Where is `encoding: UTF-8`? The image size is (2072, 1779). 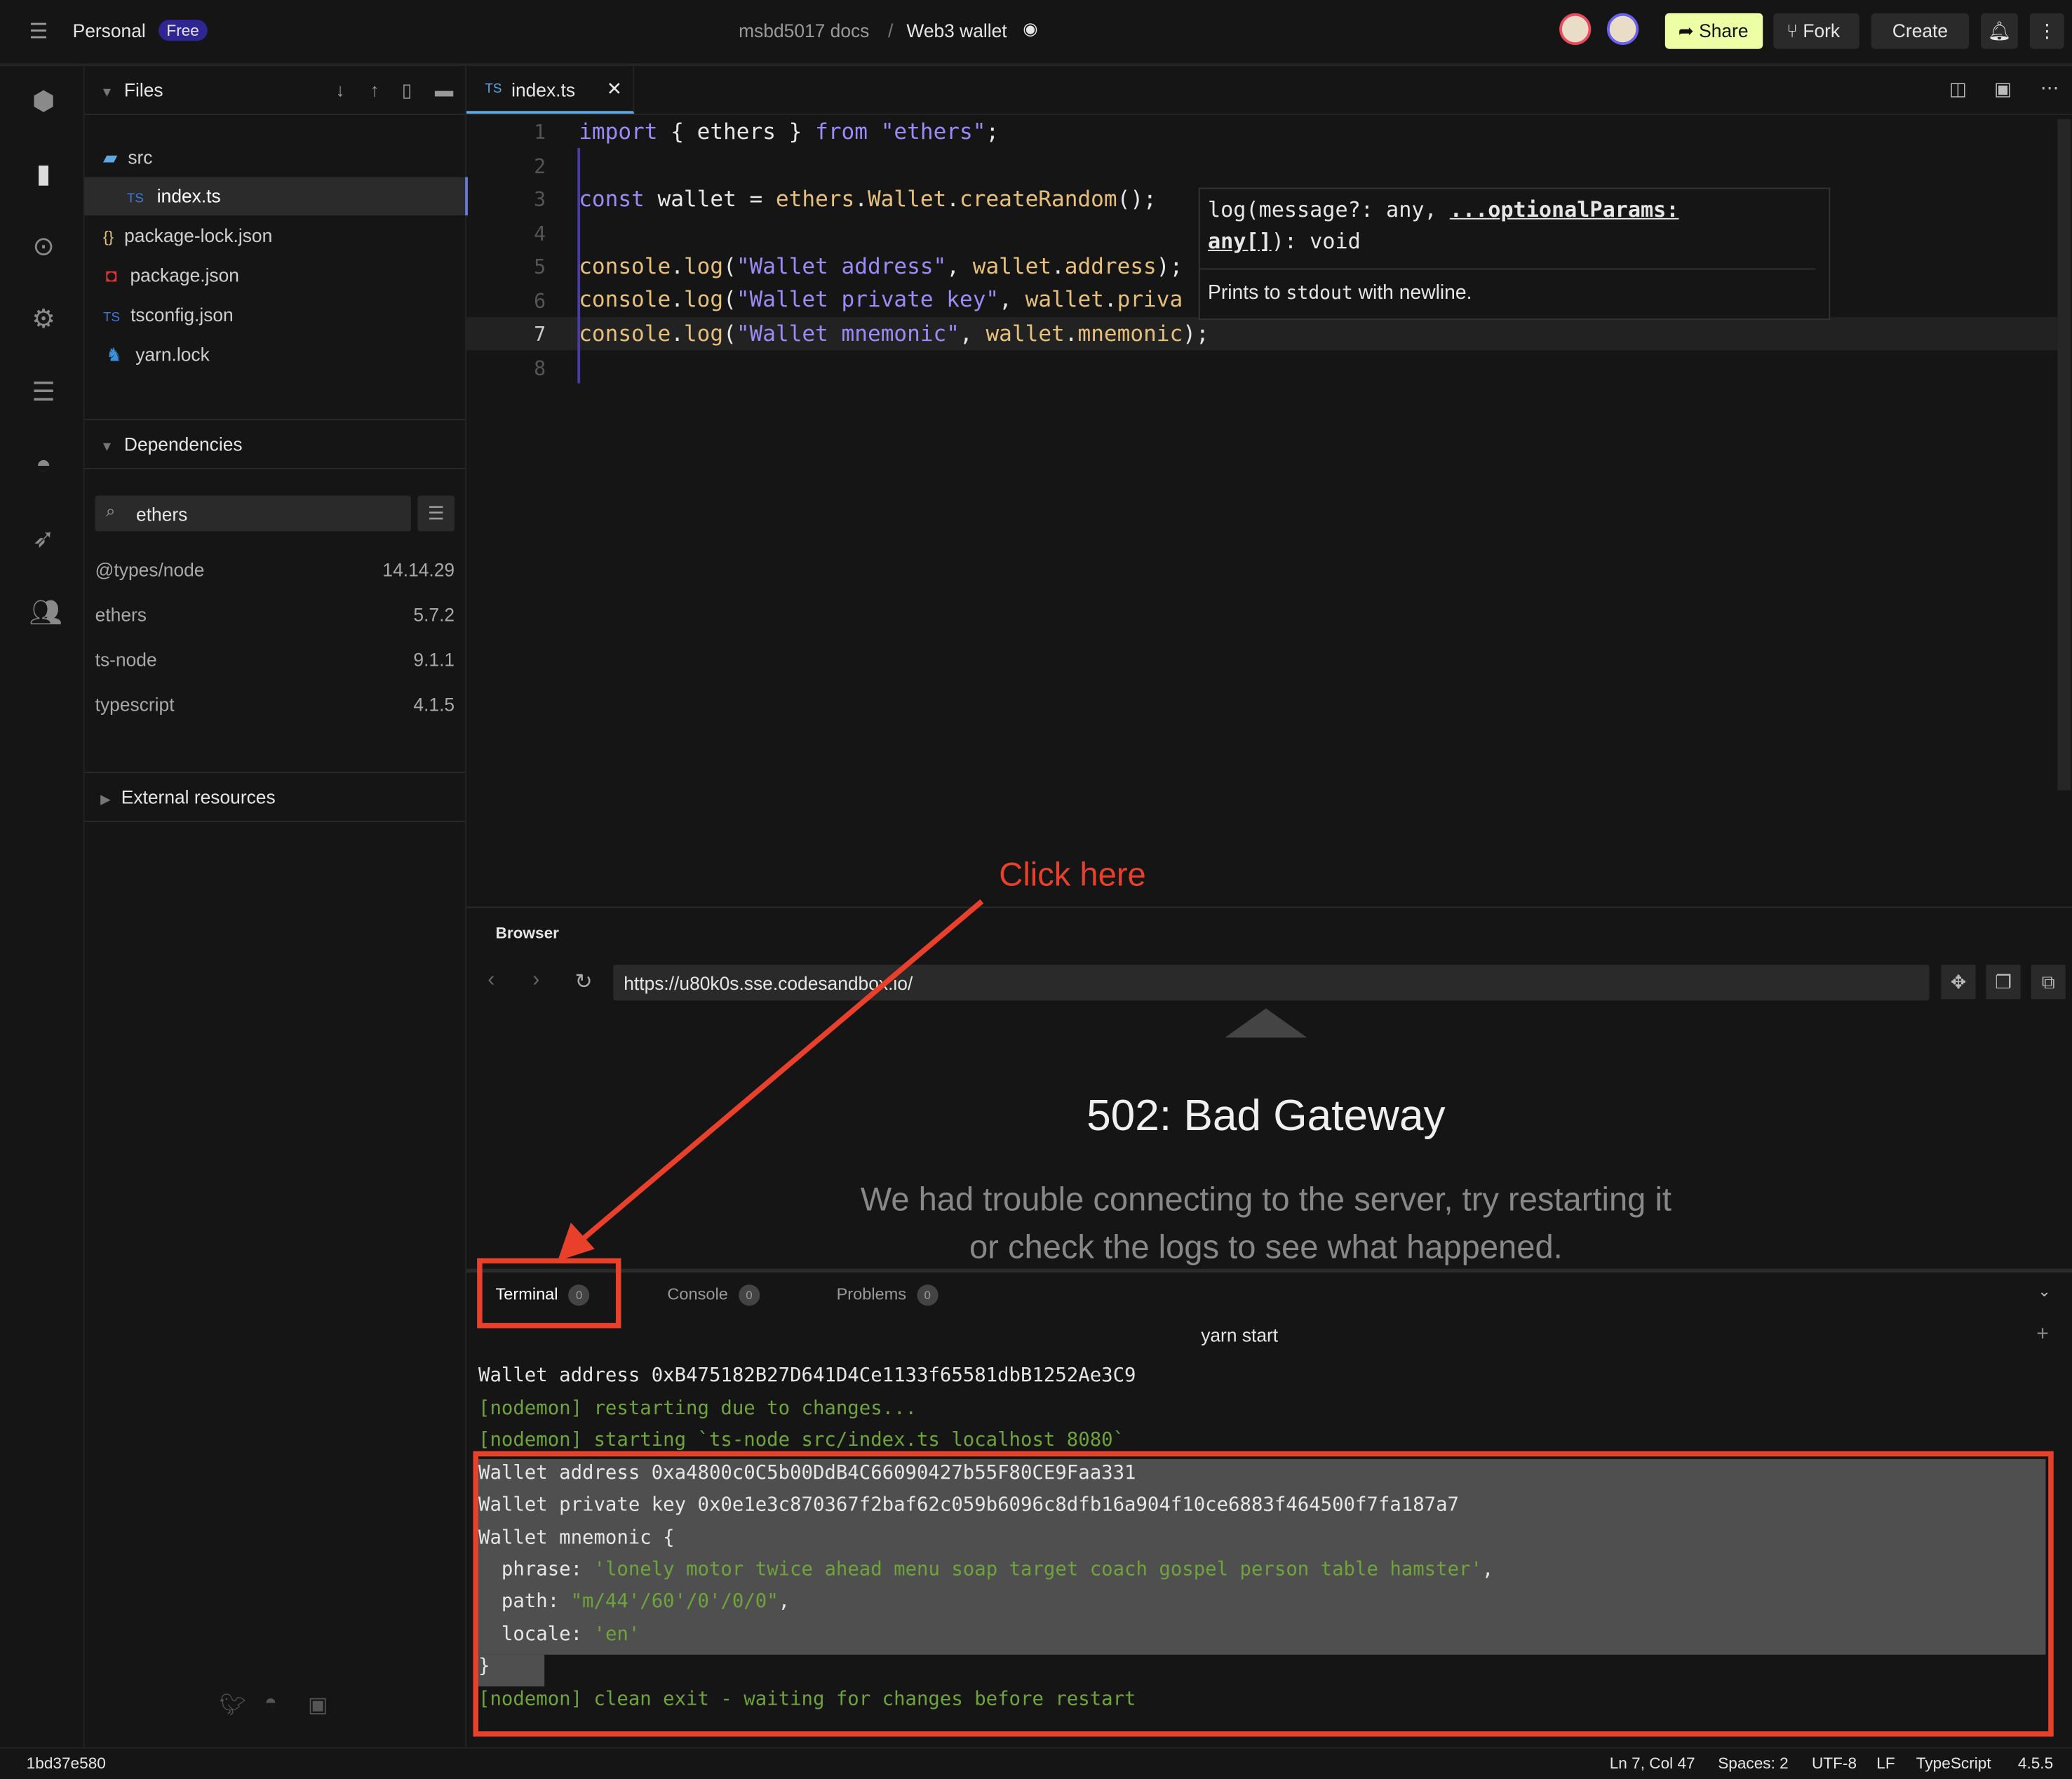
encoding: UTF-8 is located at coordinates (1834, 1764).